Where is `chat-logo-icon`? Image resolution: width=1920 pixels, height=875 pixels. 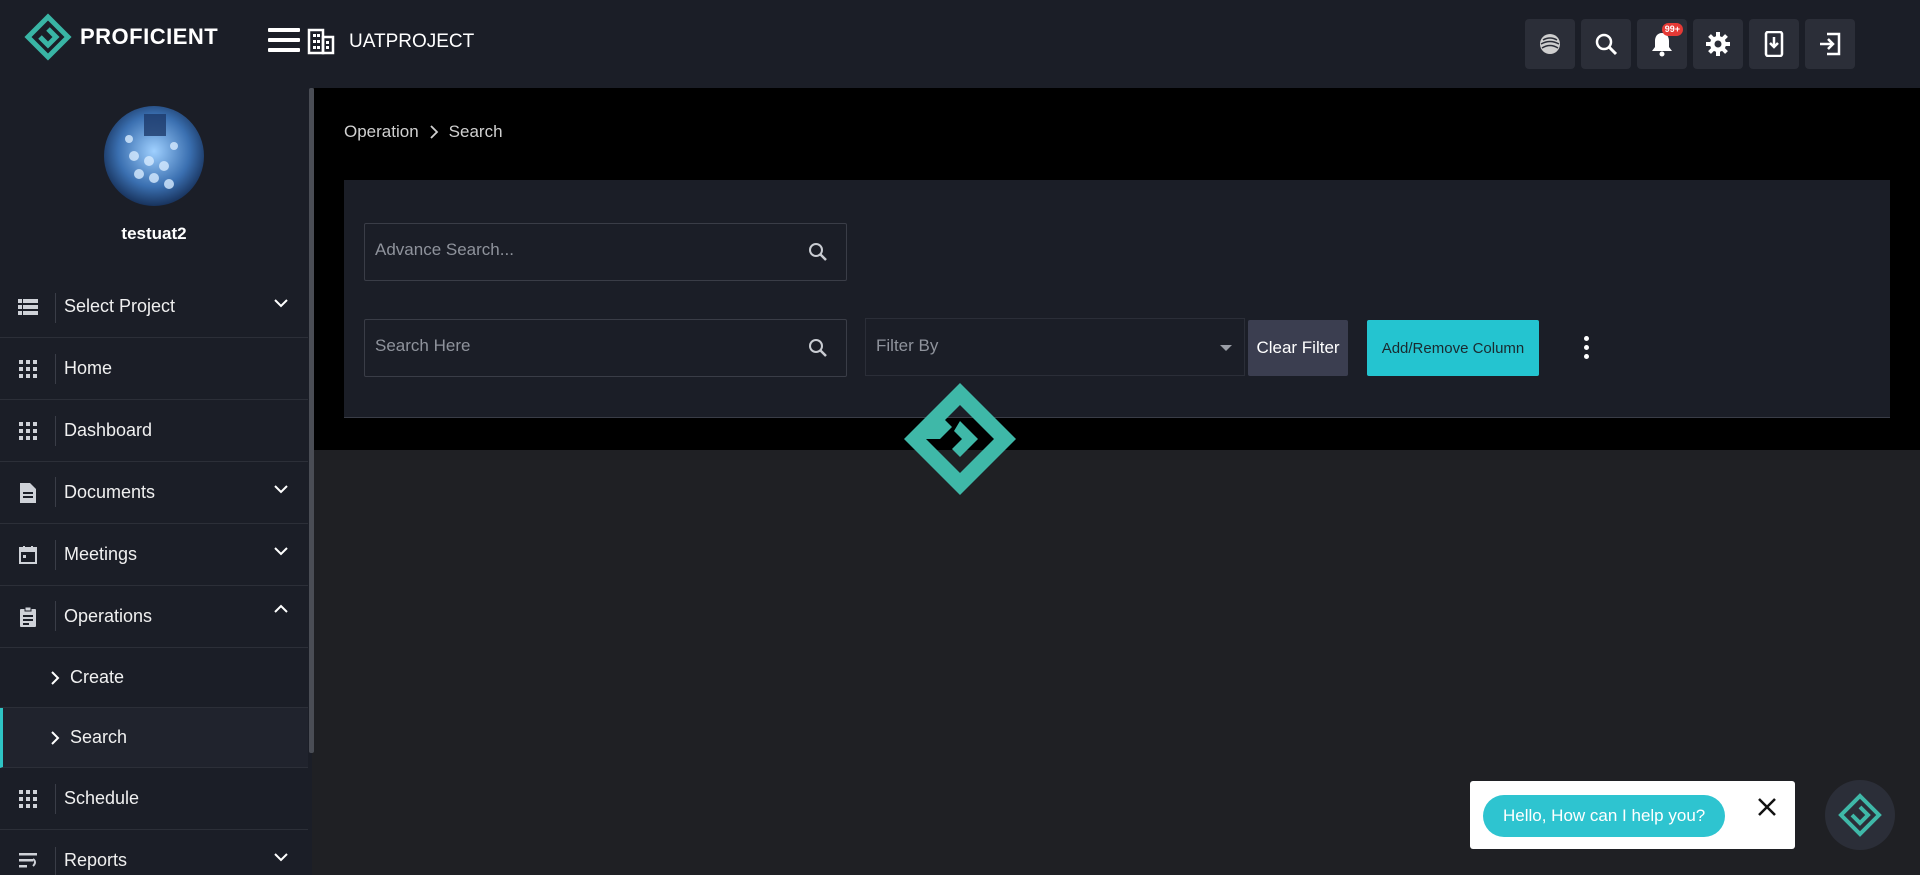 chat-logo-icon is located at coordinates (1860, 815).